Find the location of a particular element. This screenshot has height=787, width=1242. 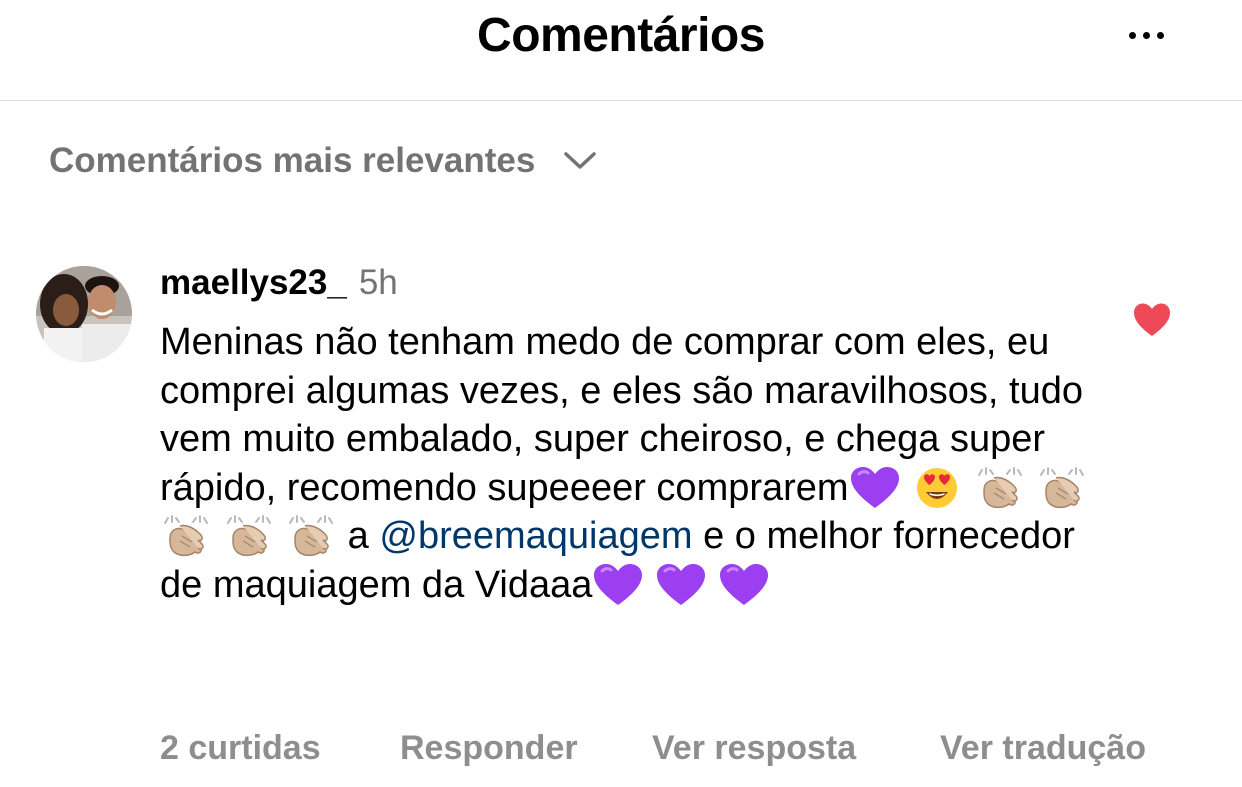

header: Comentários is located at coordinates (621, 50).